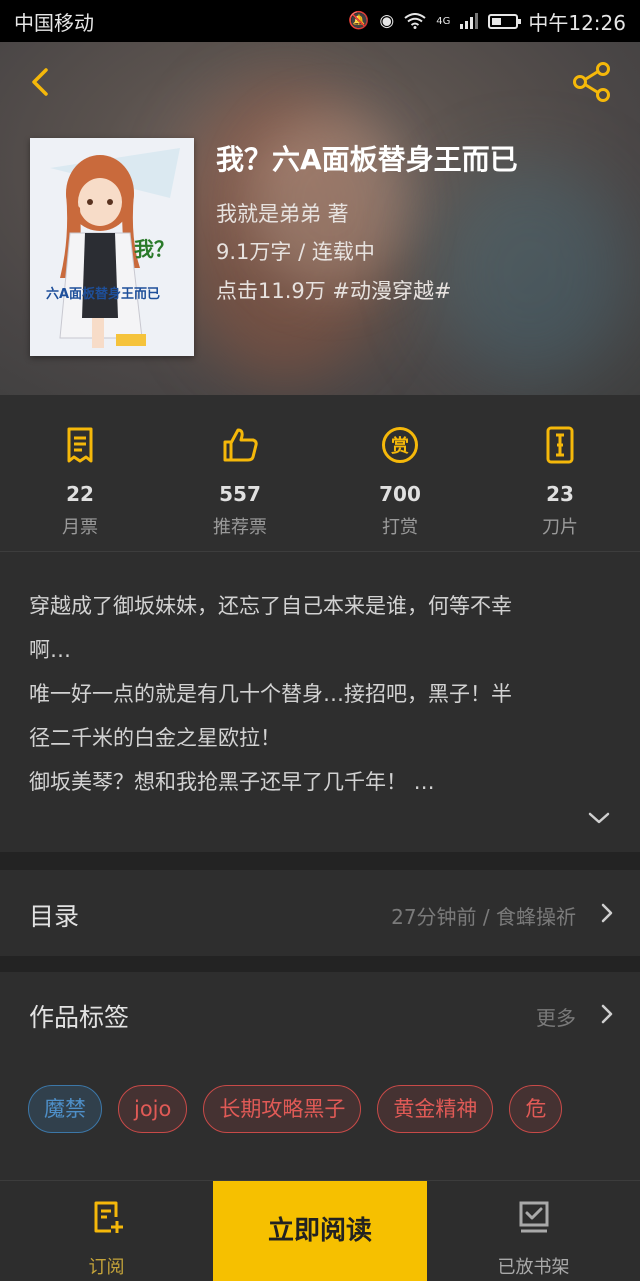 This screenshot has height=1281, width=640. I want to click on subscribe-icon, so click(108, 1217).